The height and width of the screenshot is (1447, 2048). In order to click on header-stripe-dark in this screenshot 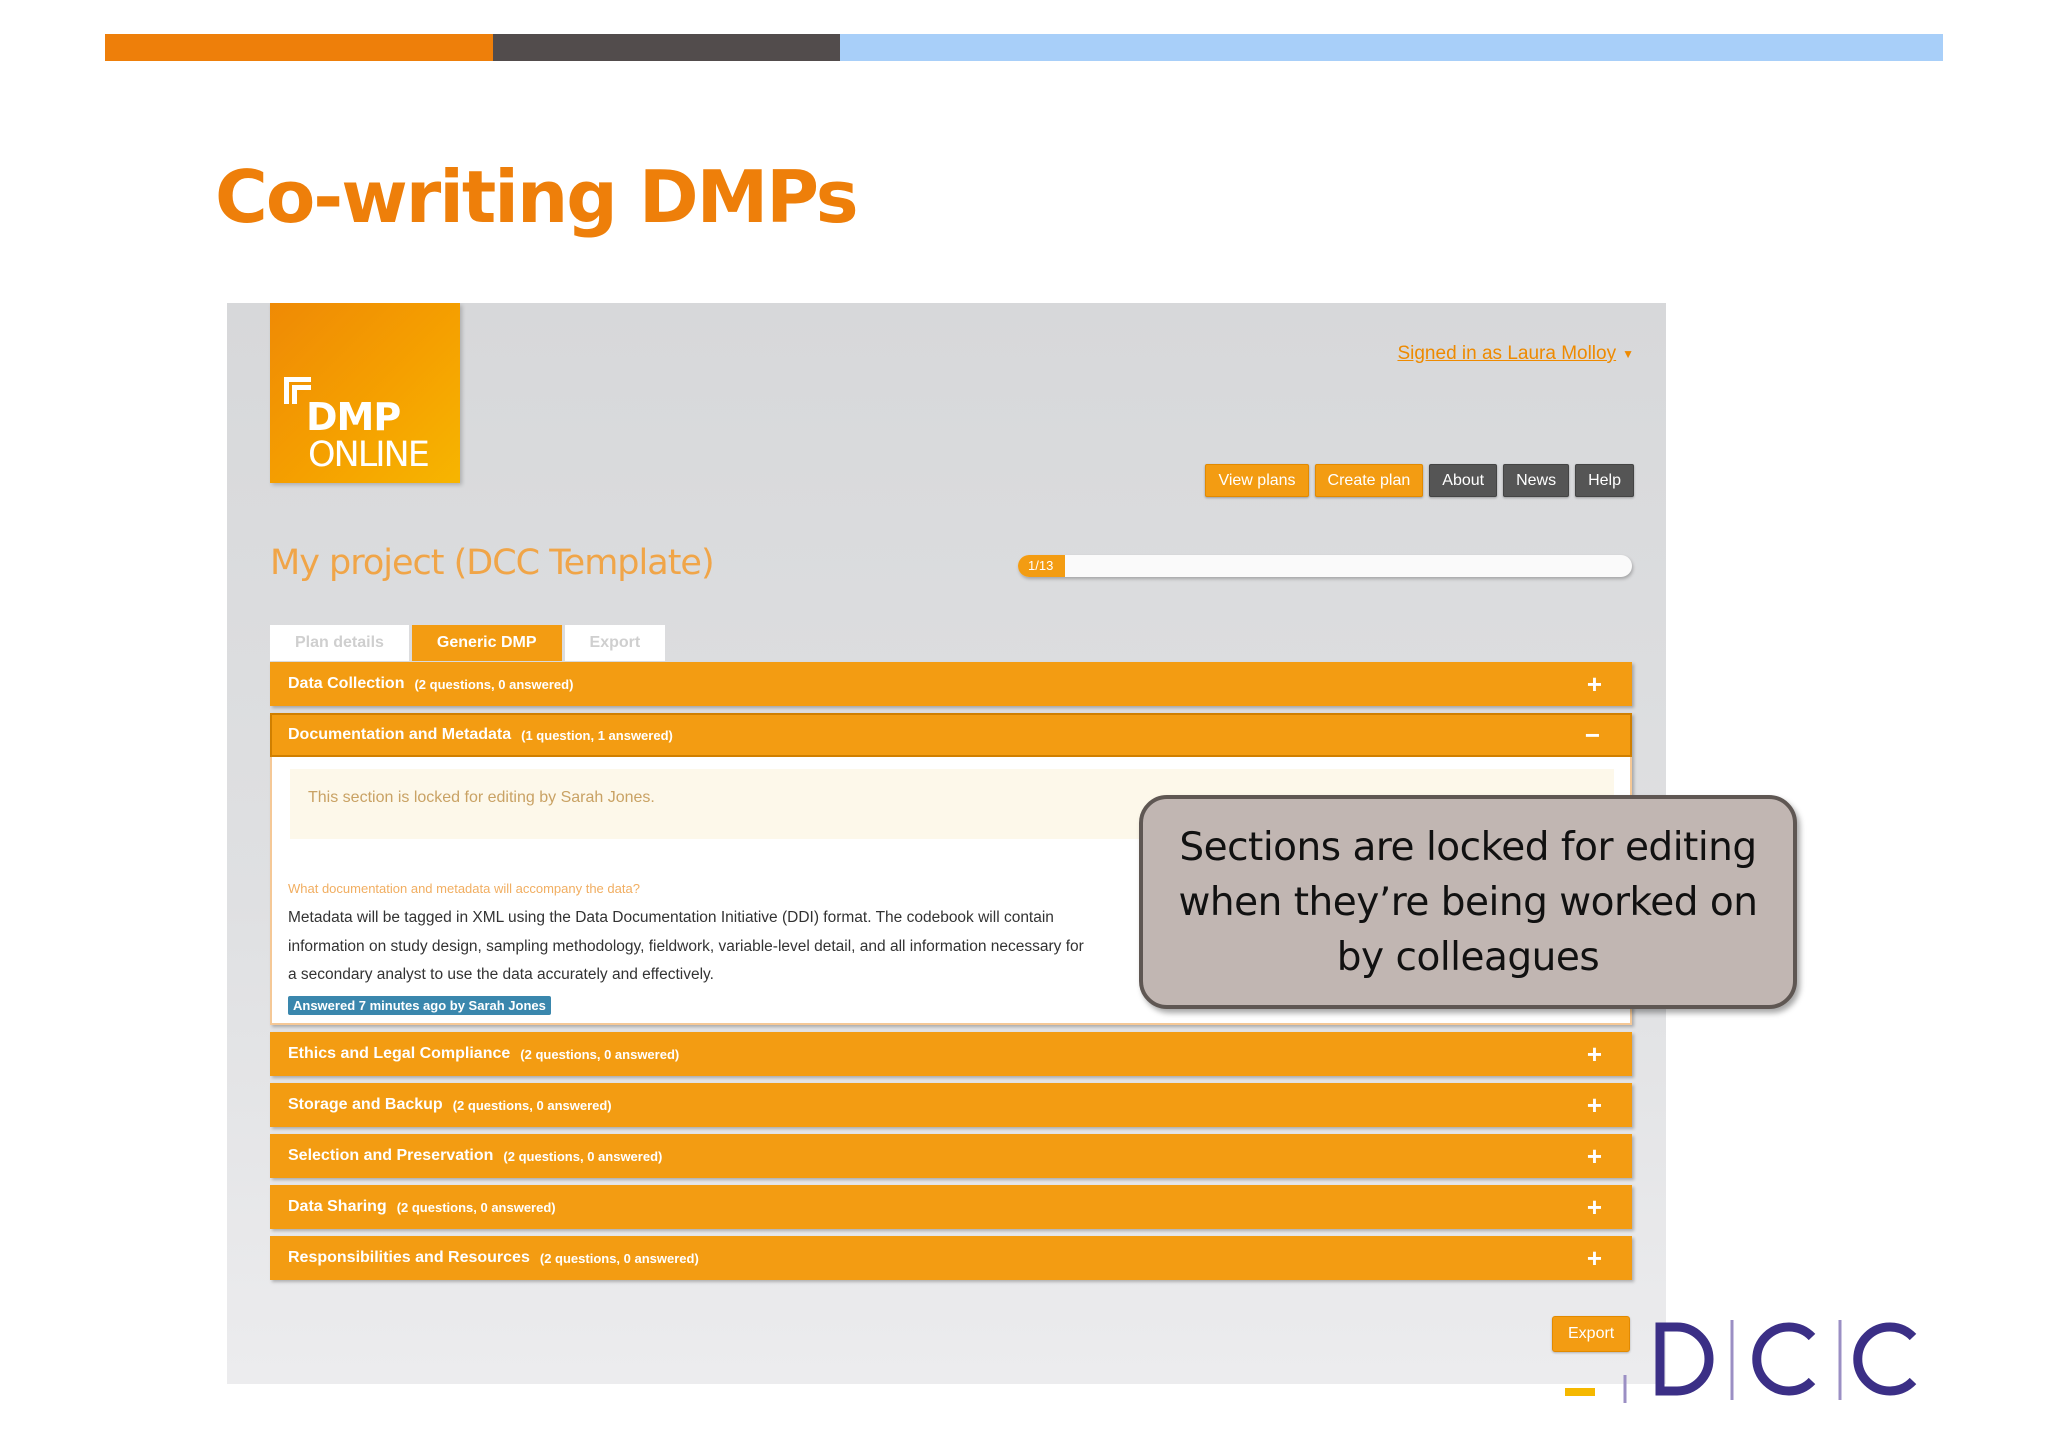, I will do `click(666, 47)`.